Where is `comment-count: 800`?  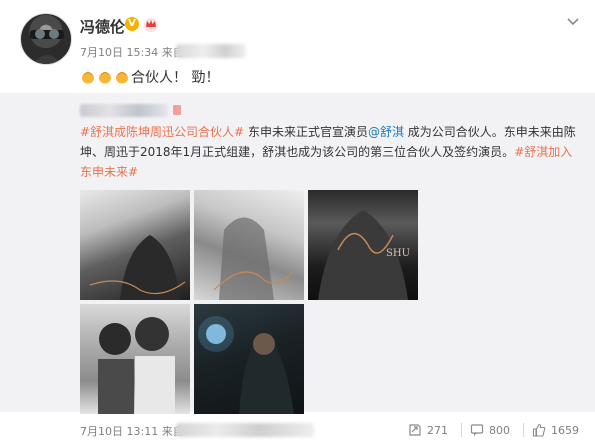 comment-count: 800 is located at coordinates (499, 430).